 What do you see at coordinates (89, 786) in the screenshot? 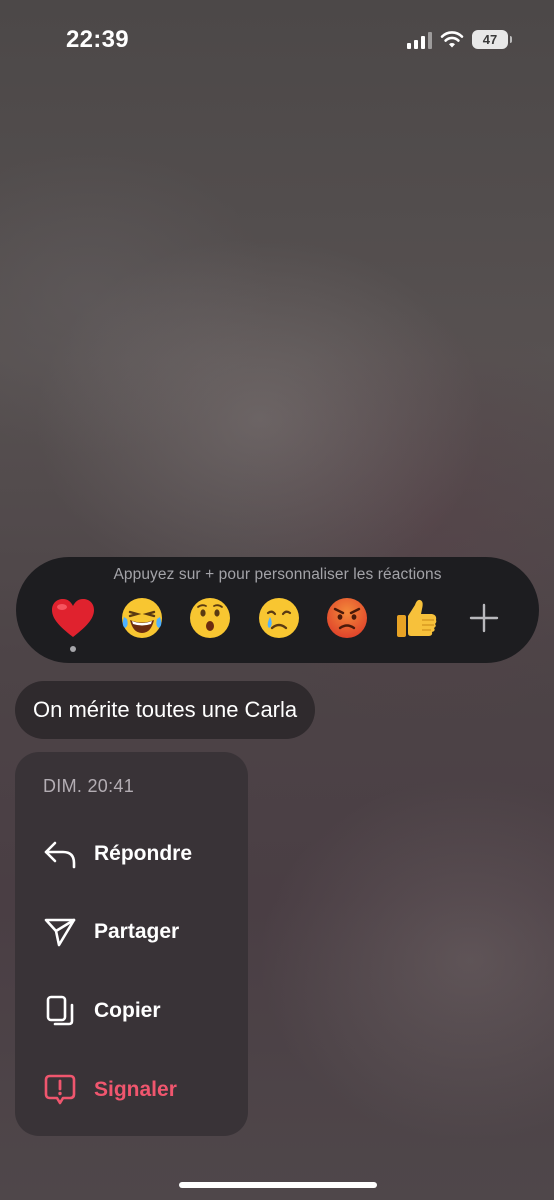
I see `message-timestamp: DIM. 20:41` at bounding box center [89, 786].